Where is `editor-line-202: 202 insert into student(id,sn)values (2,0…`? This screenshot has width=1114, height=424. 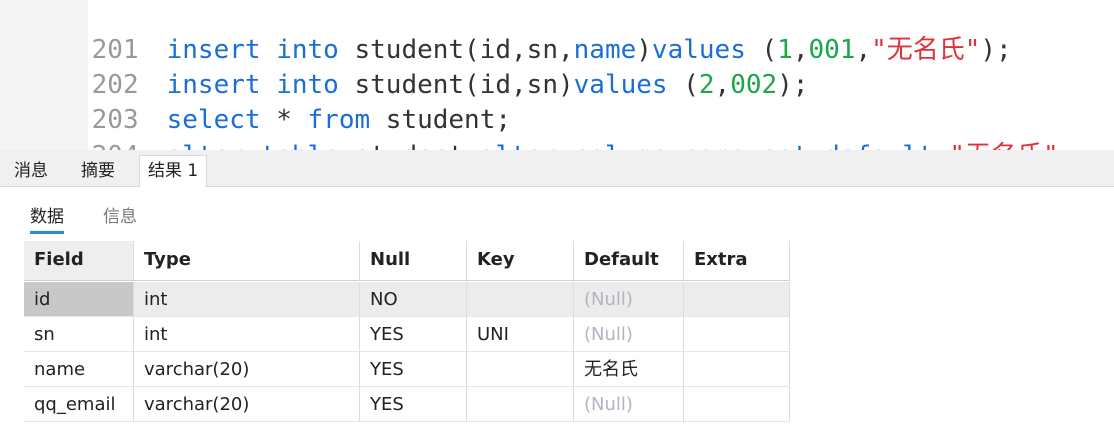 editor-line-202: 202 insert into student(id,sn)values (2,0… is located at coordinates (404, 65).